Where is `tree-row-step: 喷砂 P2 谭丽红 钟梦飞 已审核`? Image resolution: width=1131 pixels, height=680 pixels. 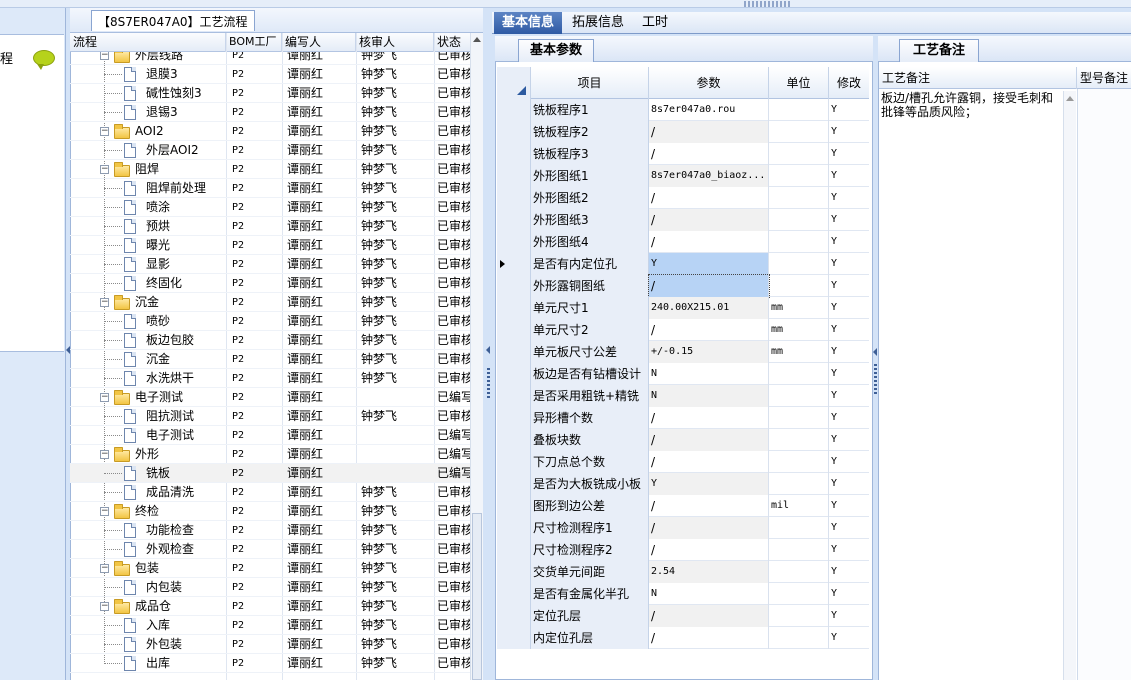
tree-row-step: 喷砂 P2 谭丽红 钟梦飞 已审核 is located at coordinates (270, 321).